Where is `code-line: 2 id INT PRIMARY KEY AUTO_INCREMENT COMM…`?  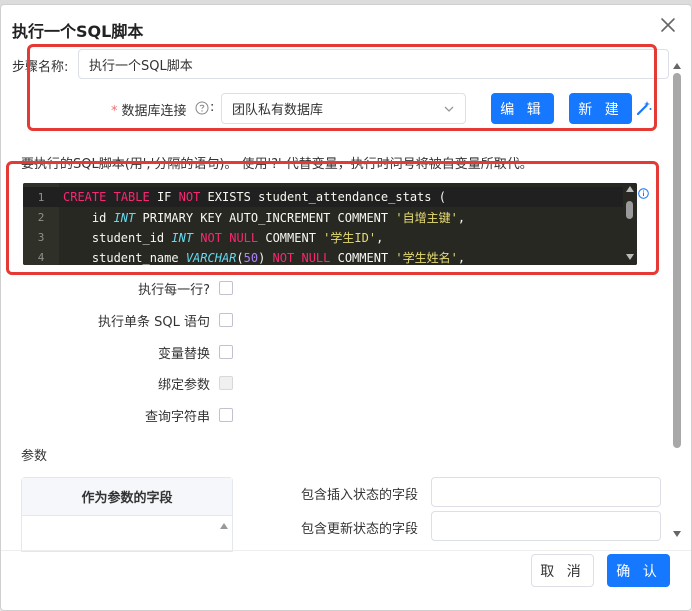
code-line: 2 id INT PRIMARY KEY AUTO_INCREMENT COMM… is located at coordinates (323, 217).